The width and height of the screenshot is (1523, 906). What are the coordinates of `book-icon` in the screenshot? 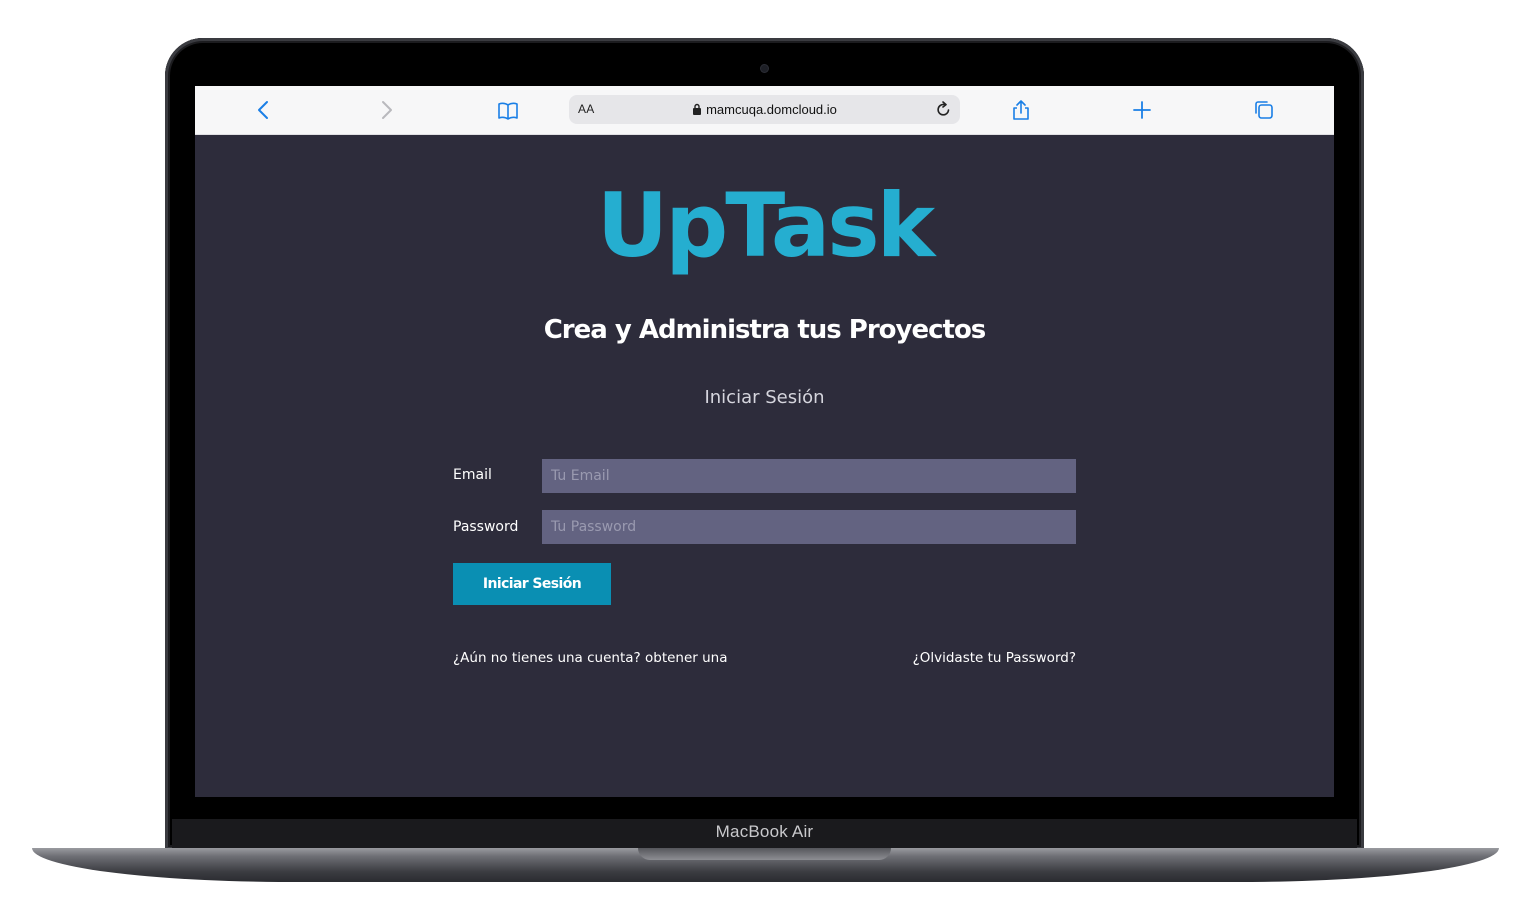 It's located at (508, 110).